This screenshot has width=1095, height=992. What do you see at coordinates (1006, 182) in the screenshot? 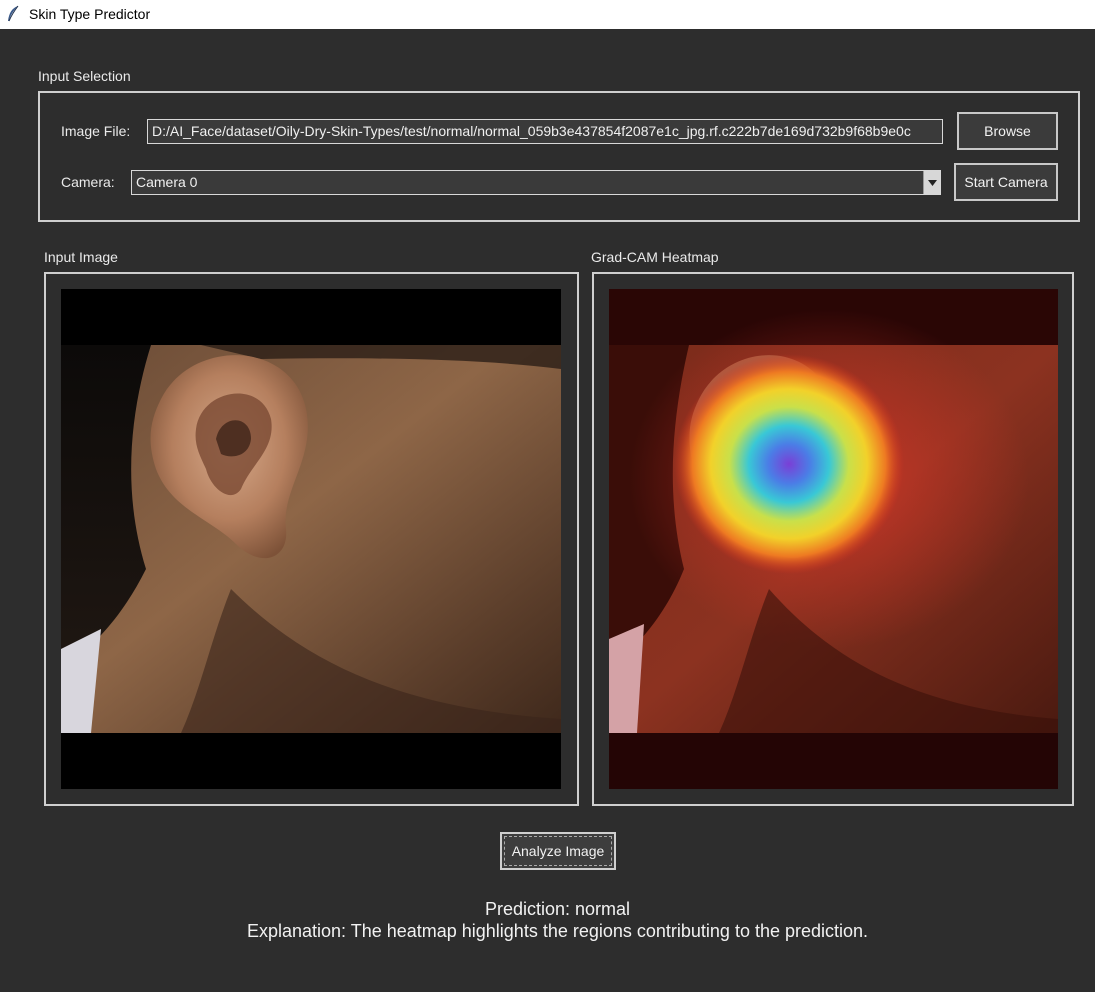
I see `start-camera-button: Start Camera` at bounding box center [1006, 182].